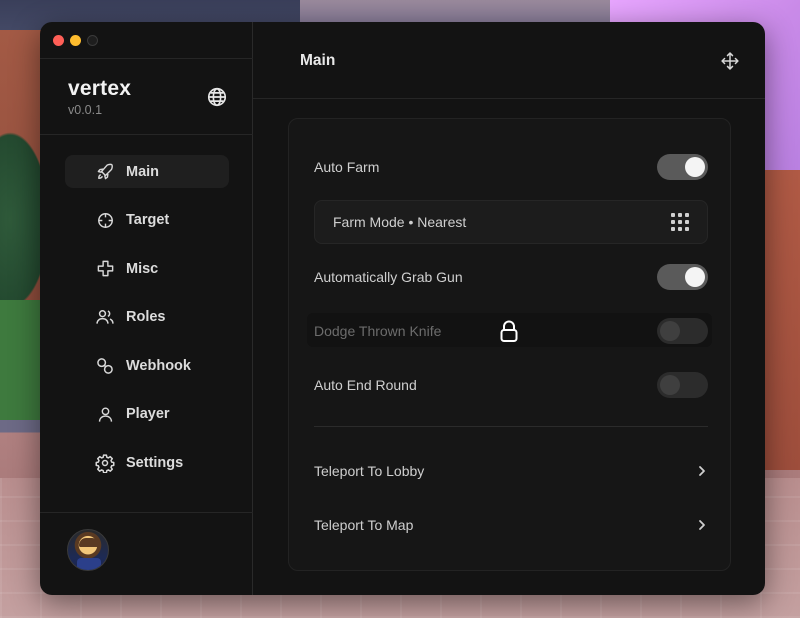 Image resolution: width=800 pixels, height=618 pixels. Describe the element at coordinates (105, 463) in the screenshot. I see `gear-icon` at that location.